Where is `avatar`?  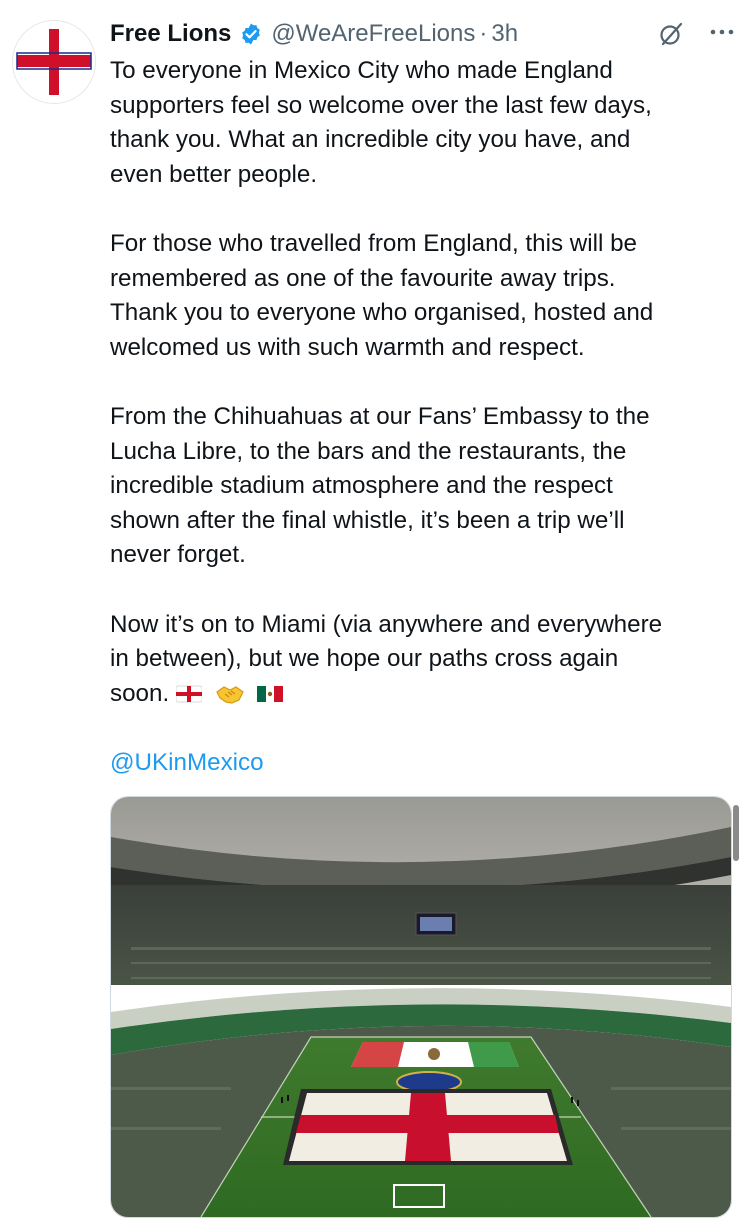
avatar is located at coordinates (54, 62).